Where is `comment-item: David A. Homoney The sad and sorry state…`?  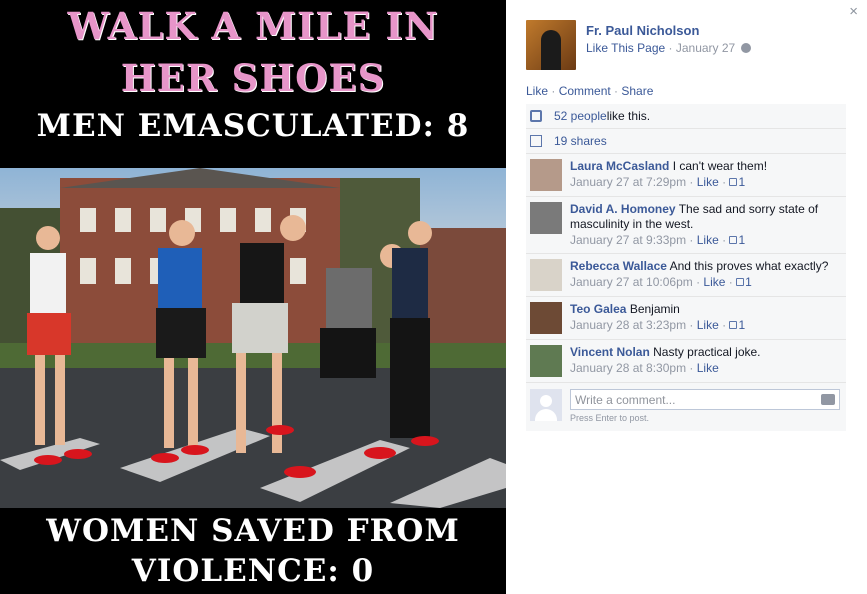
comment-item: David A. Homoney The sad and sorry state… is located at coordinates (686, 225).